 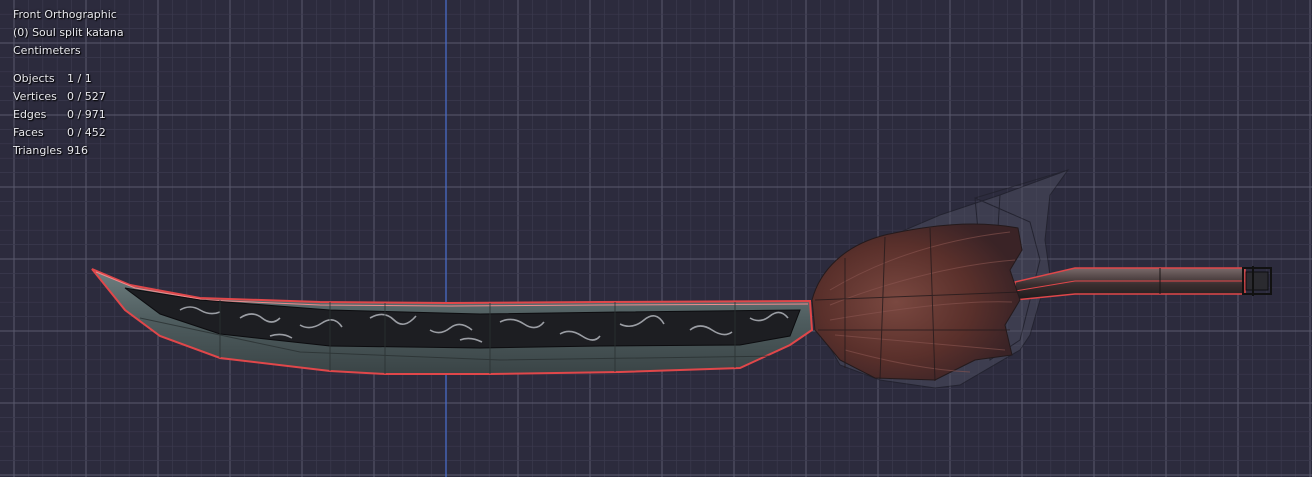 What do you see at coordinates (47, 50) in the screenshot?
I see `units-label: Centimeters` at bounding box center [47, 50].